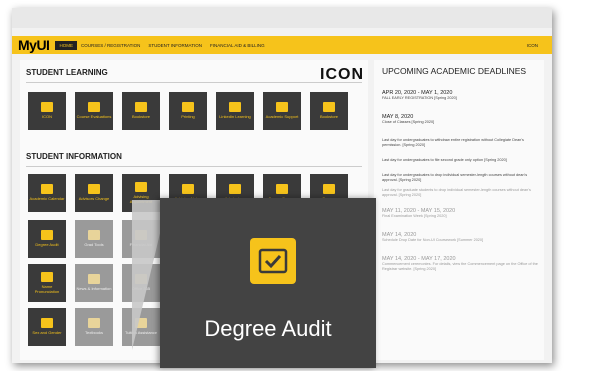 Image resolution: width=592 pixels, height=371 pixels. Describe the element at coordinates (235, 189) in the screenshot. I see `document-icon` at that location.